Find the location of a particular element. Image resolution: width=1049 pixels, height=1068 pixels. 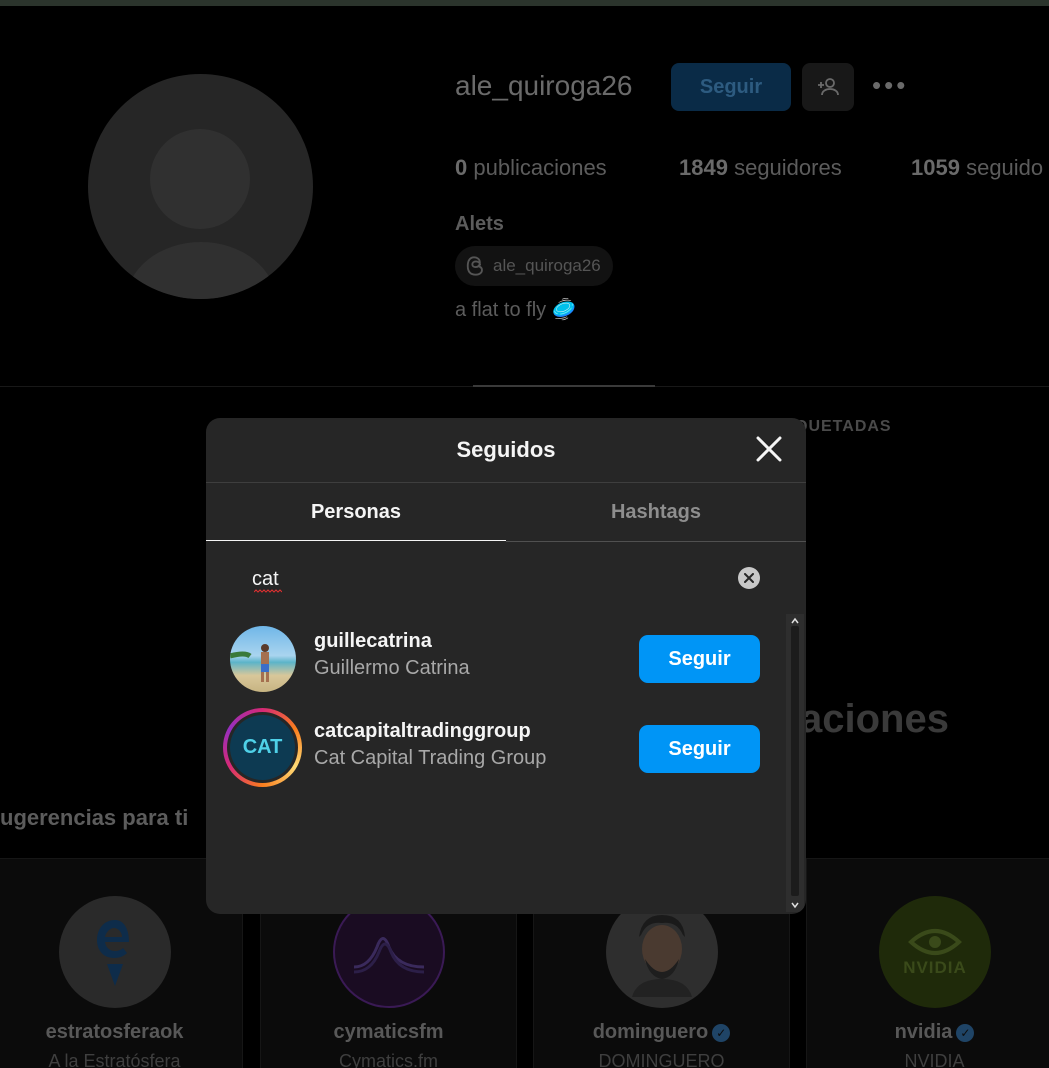

avatar-ring-gap: CAT is located at coordinates (262, 747).